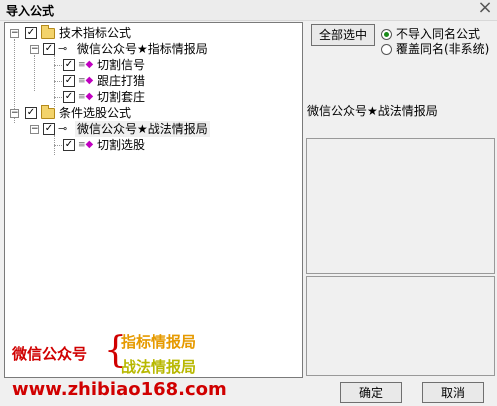 The width and height of the screenshot is (497, 406). Describe the element at coordinates (95, 113) in the screenshot. I see `tree-node-label: 条件选股公式` at that location.